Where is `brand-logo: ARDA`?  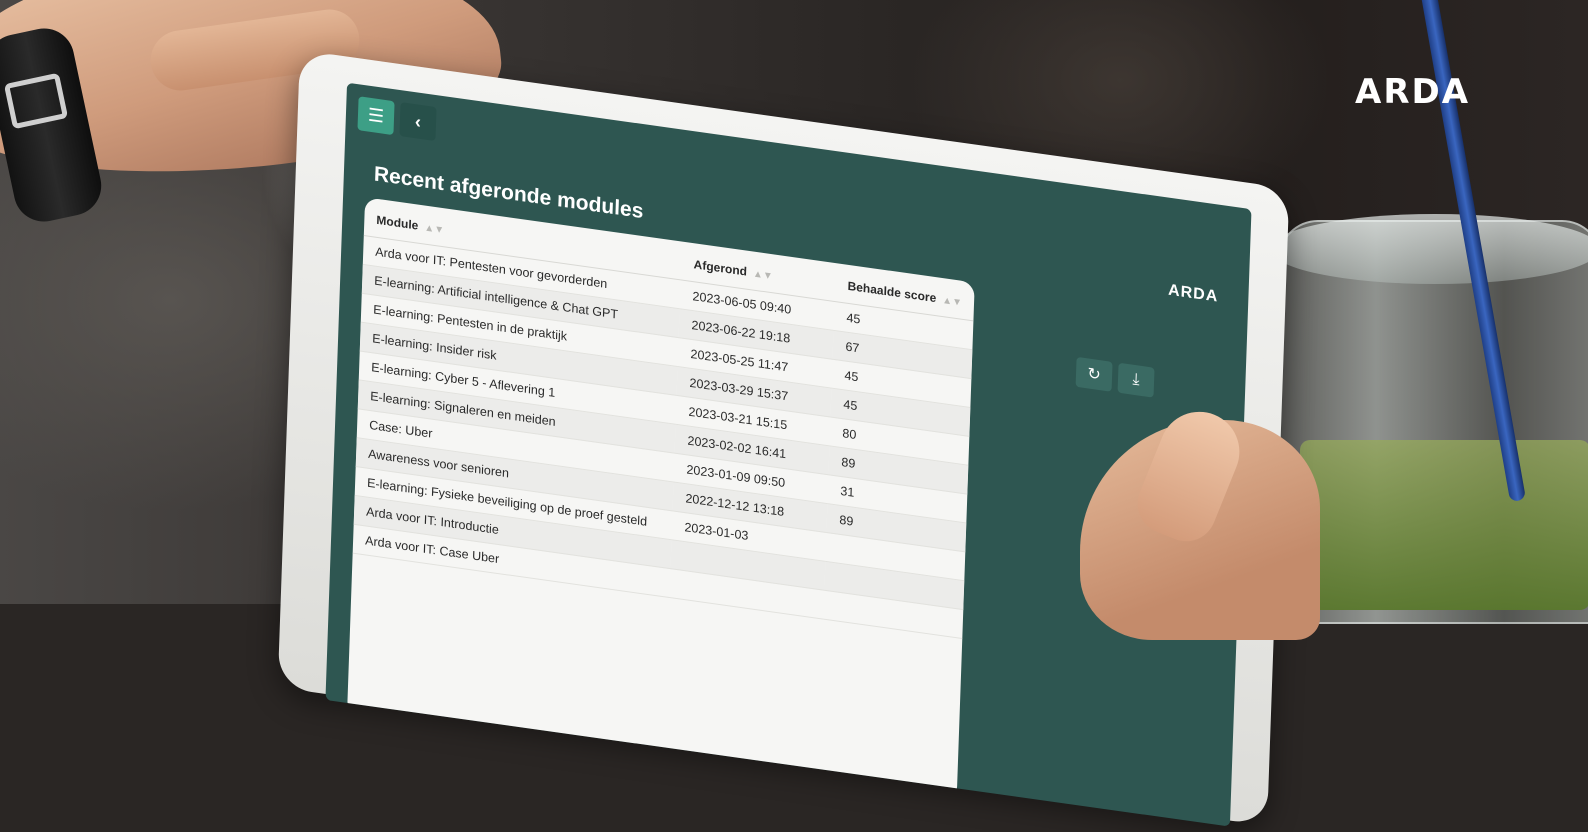
brand-logo: ARDA is located at coordinates (1413, 92).